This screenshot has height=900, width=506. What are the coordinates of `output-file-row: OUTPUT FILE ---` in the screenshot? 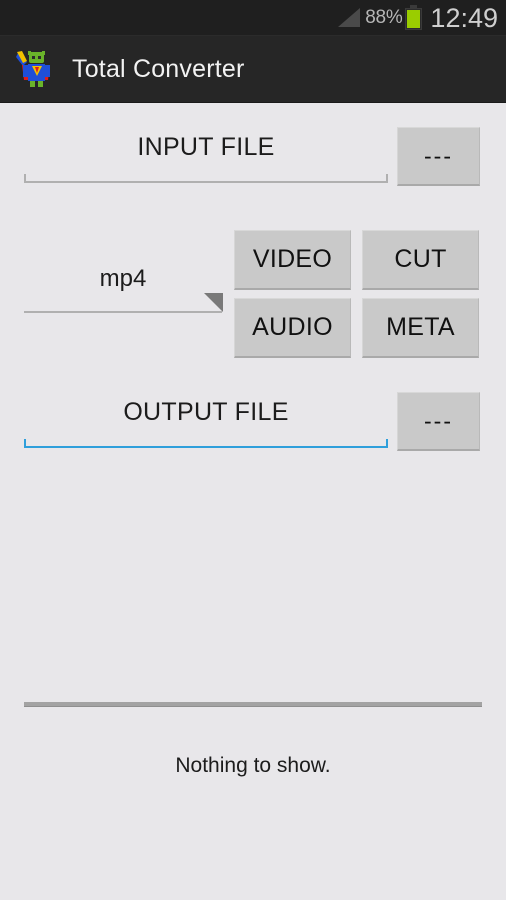 It's located at (253, 425).